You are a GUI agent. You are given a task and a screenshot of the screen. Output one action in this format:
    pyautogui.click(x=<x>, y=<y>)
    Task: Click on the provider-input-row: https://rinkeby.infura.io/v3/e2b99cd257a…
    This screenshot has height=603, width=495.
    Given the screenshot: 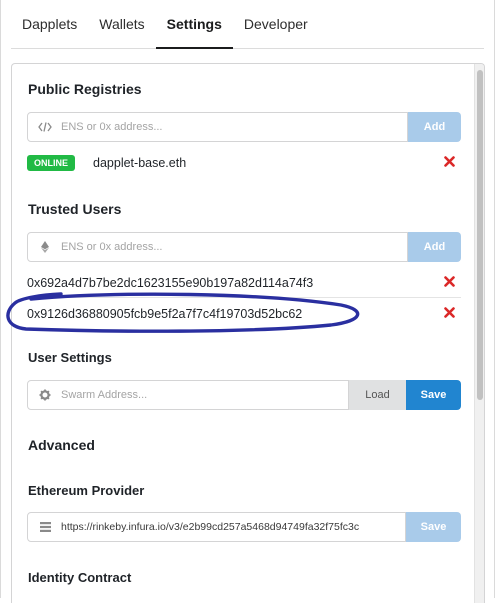 What is the action you would take?
    pyautogui.click(x=244, y=527)
    